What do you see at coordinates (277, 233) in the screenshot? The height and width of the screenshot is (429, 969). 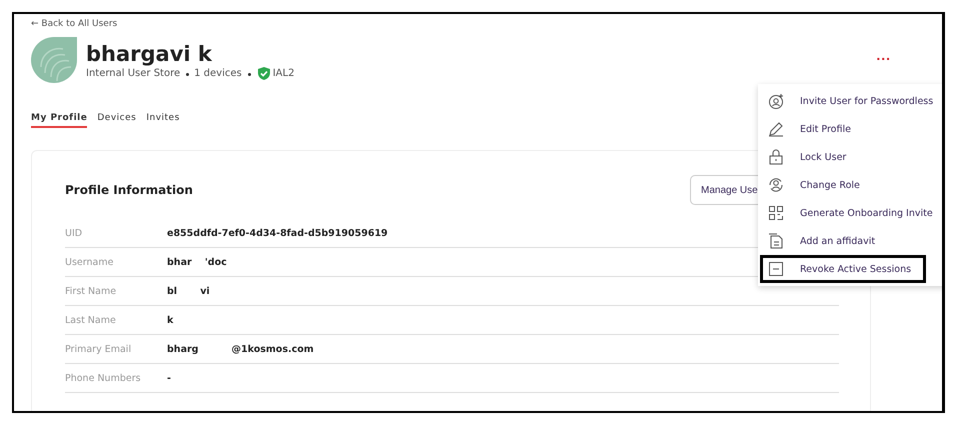 I see `field-value: e855ddfd-7ef0-4d34-8fad-d5b919059619` at bounding box center [277, 233].